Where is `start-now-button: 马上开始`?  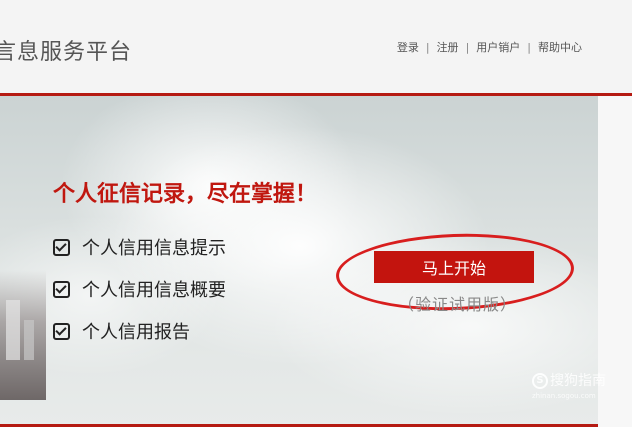 start-now-button: 马上开始 is located at coordinates (454, 267).